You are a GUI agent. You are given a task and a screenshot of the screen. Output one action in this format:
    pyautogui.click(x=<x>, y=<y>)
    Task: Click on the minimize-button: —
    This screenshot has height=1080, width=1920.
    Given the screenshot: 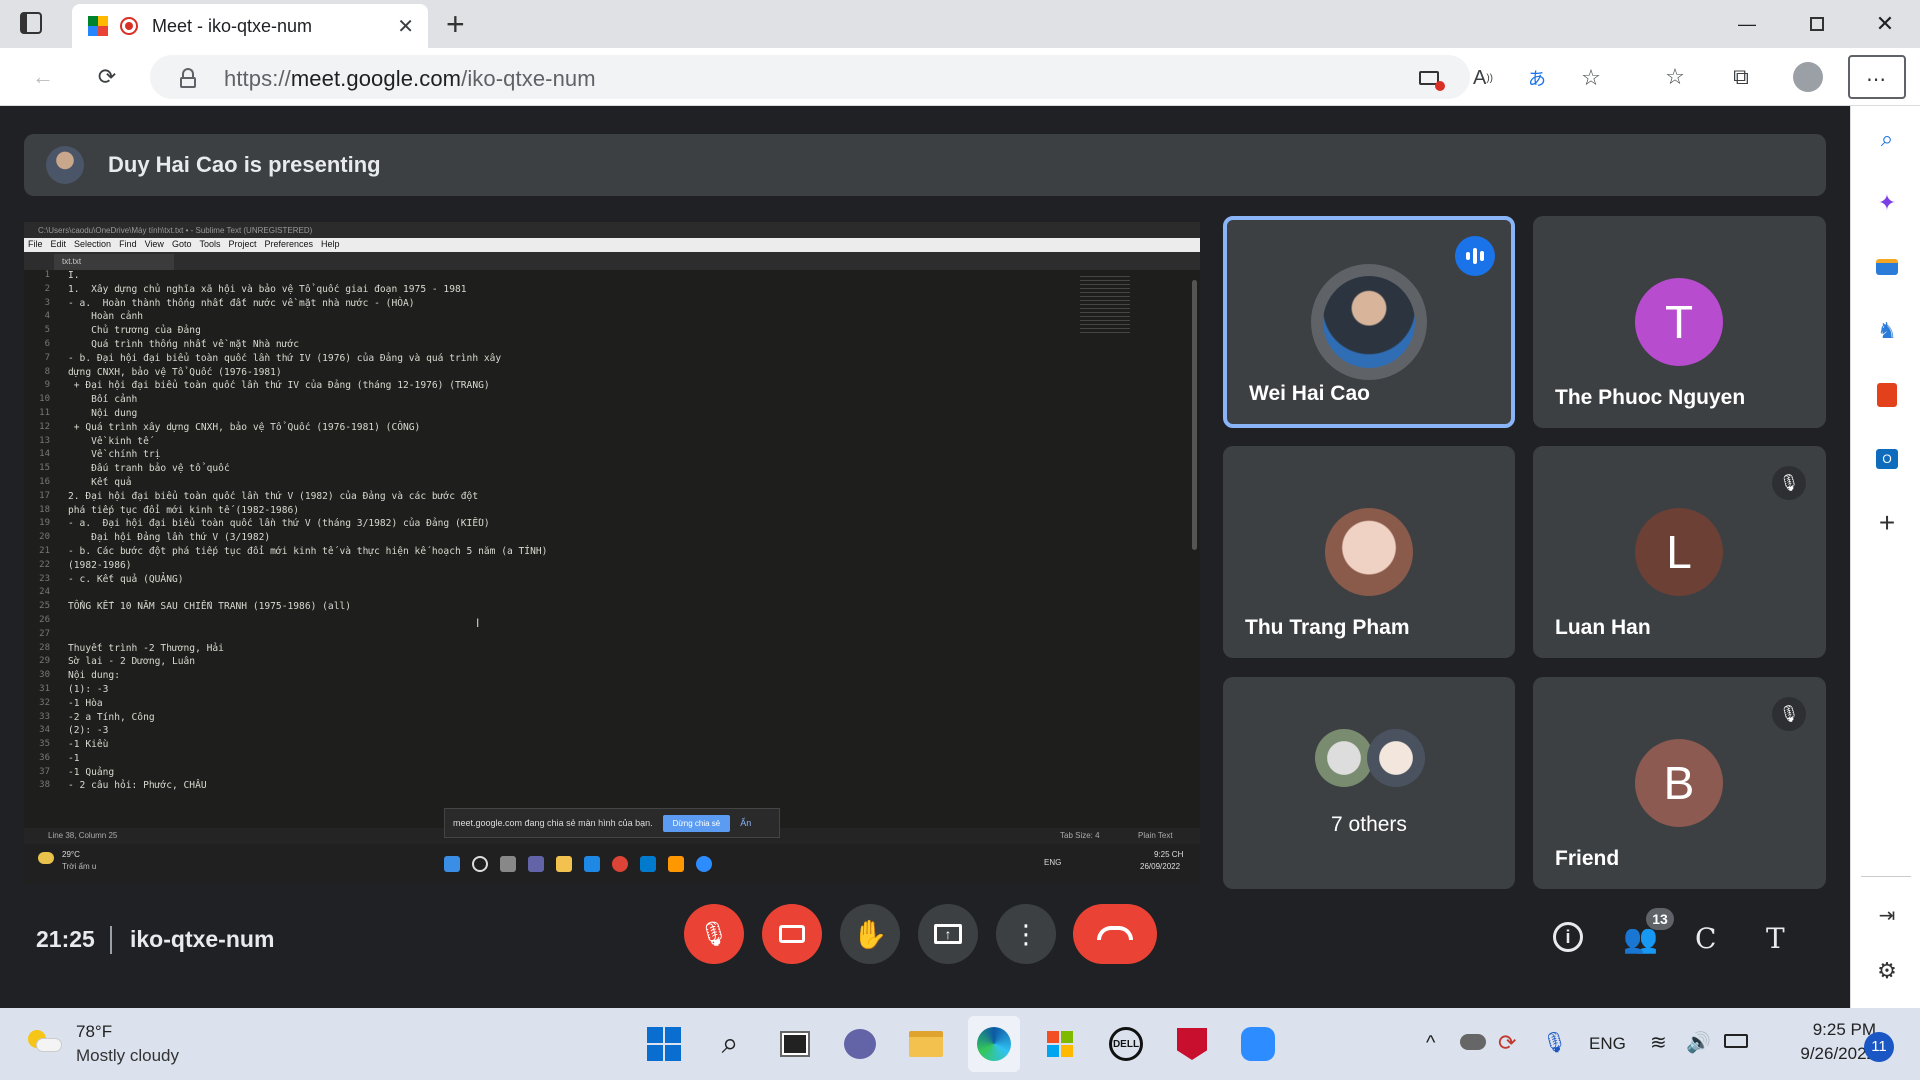 What is the action you would take?
    pyautogui.click(x=1747, y=24)
    